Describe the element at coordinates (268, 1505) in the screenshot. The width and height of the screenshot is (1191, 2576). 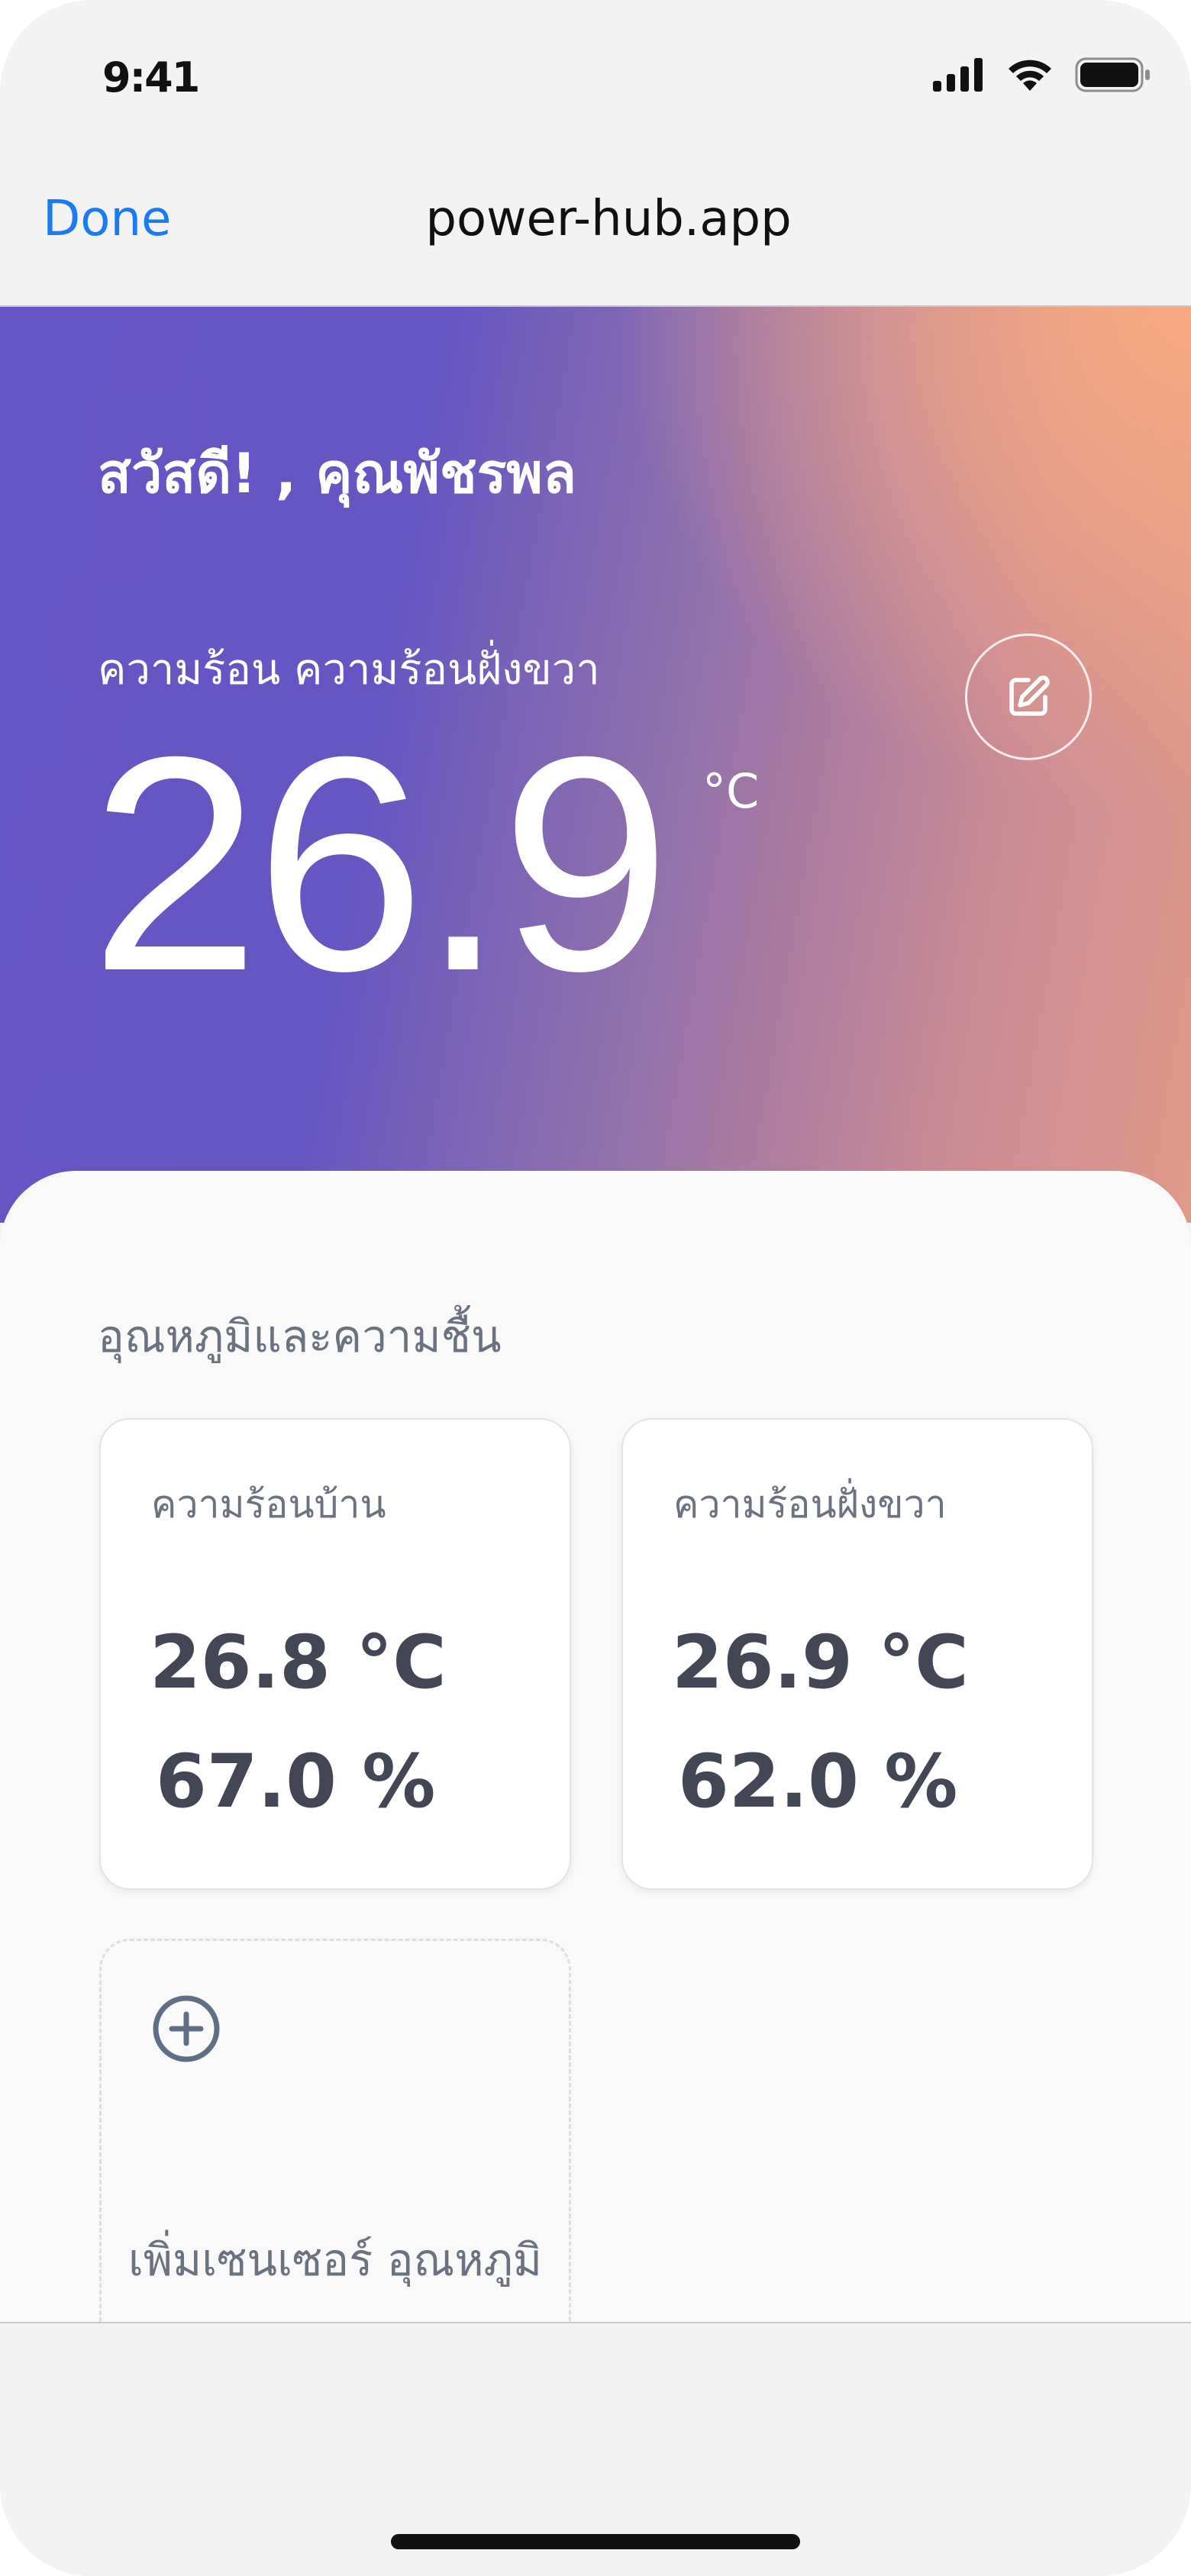
I see `sensor-card-label: ความร้อนบ้าน` at that location.